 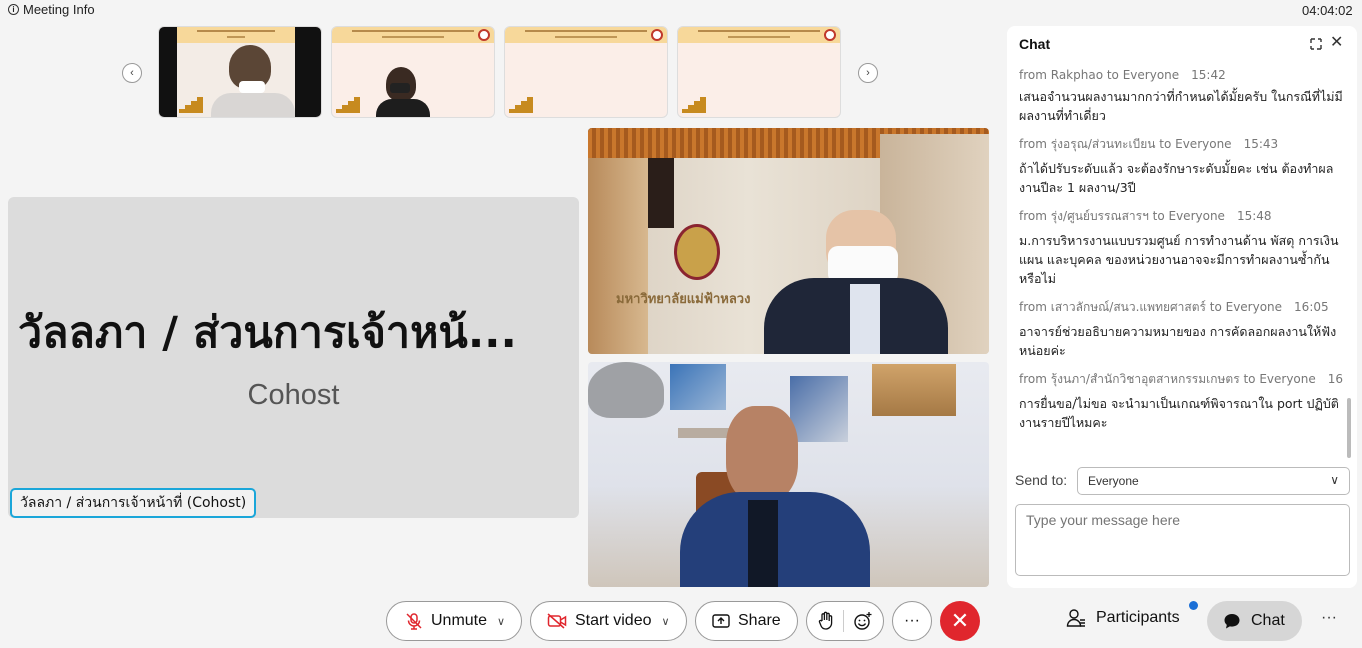 I want to click on chat-title: Chat, so click(x=1035, y=44).